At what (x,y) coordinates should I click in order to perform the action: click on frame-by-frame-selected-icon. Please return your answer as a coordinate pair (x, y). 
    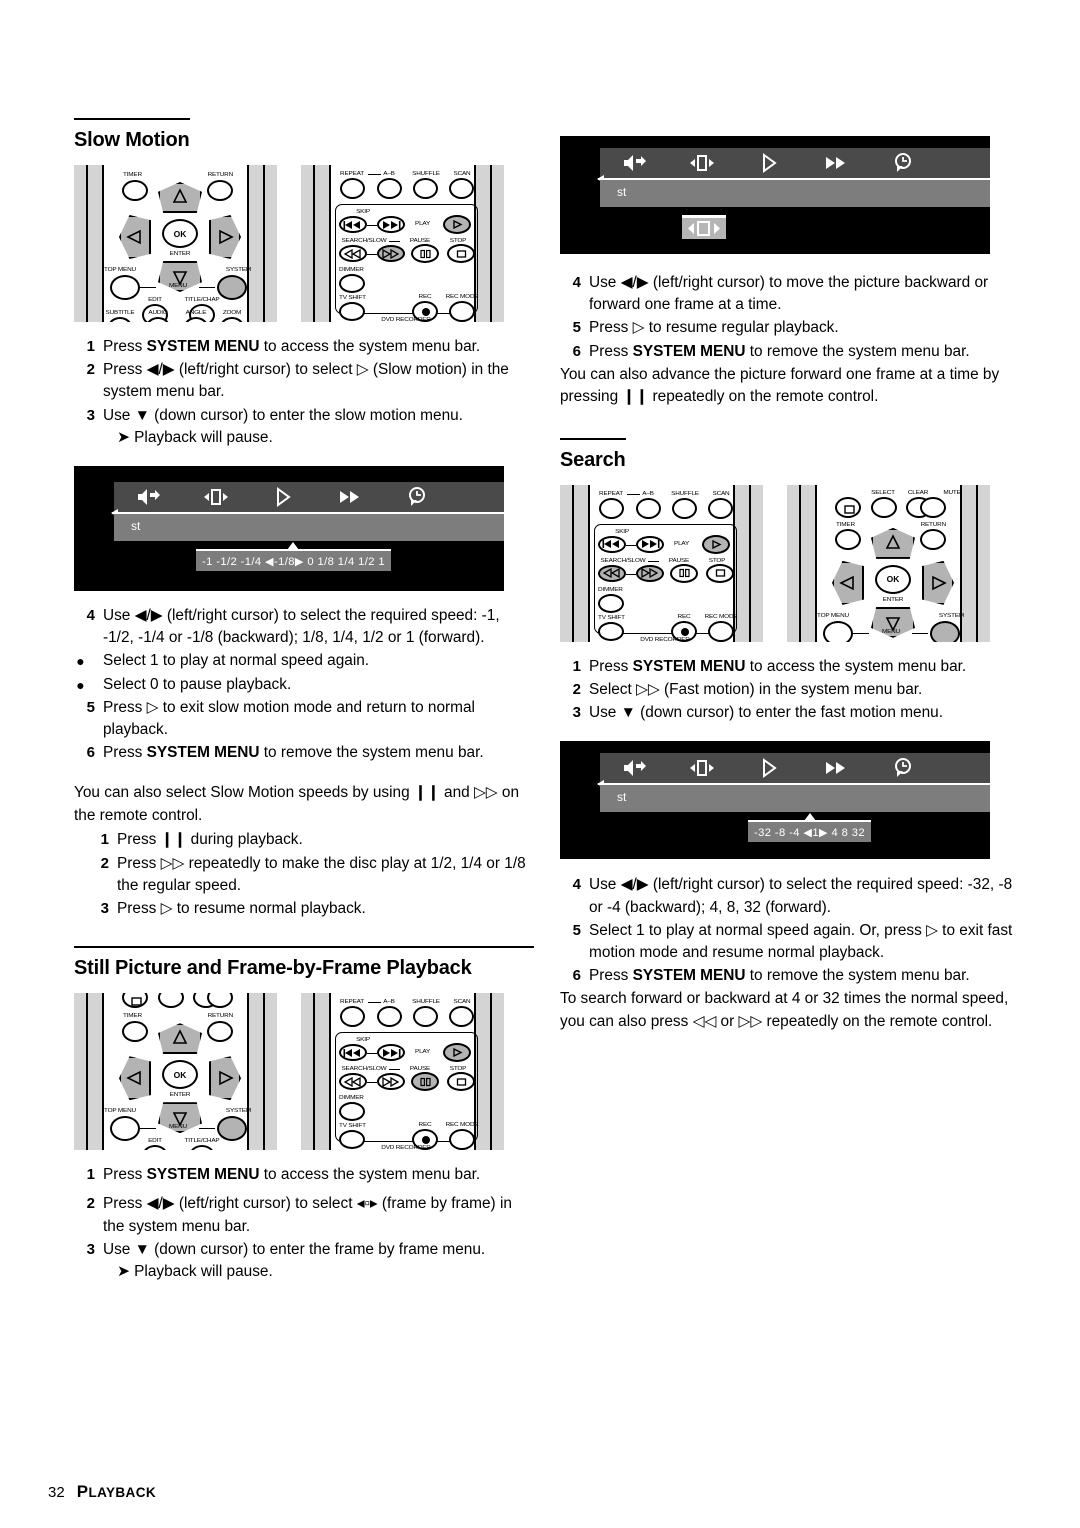
    Looking at the image, I should click on (704, 227).